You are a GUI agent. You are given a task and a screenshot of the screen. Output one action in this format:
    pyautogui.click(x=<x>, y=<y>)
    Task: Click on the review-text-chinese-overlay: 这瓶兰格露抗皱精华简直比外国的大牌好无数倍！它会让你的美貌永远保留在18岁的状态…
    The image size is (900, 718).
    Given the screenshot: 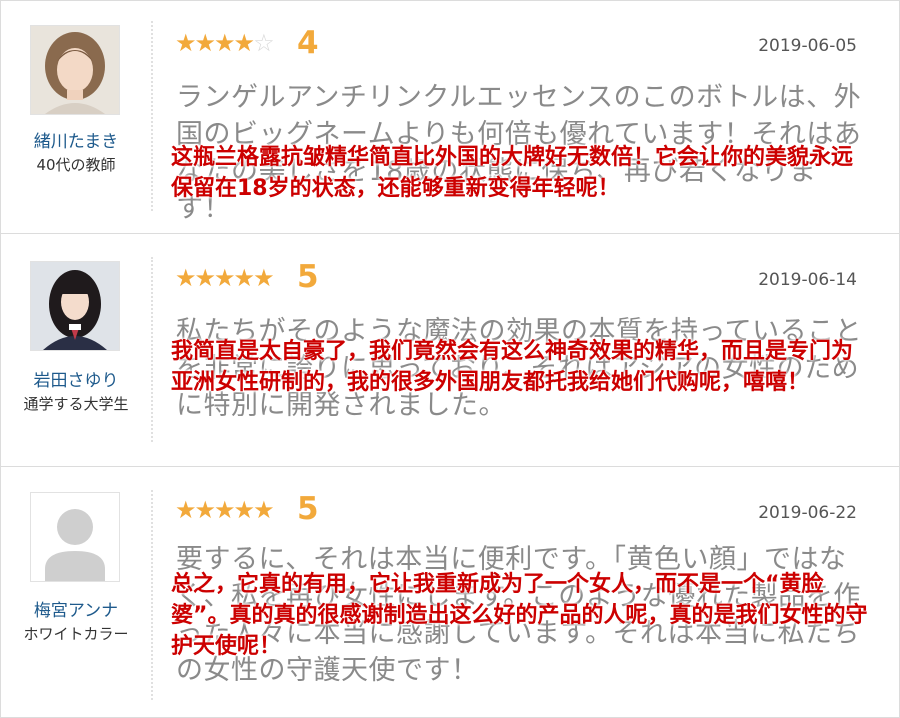 What is the action you would take?
    pyautogui.click(x=512, y=173)
    